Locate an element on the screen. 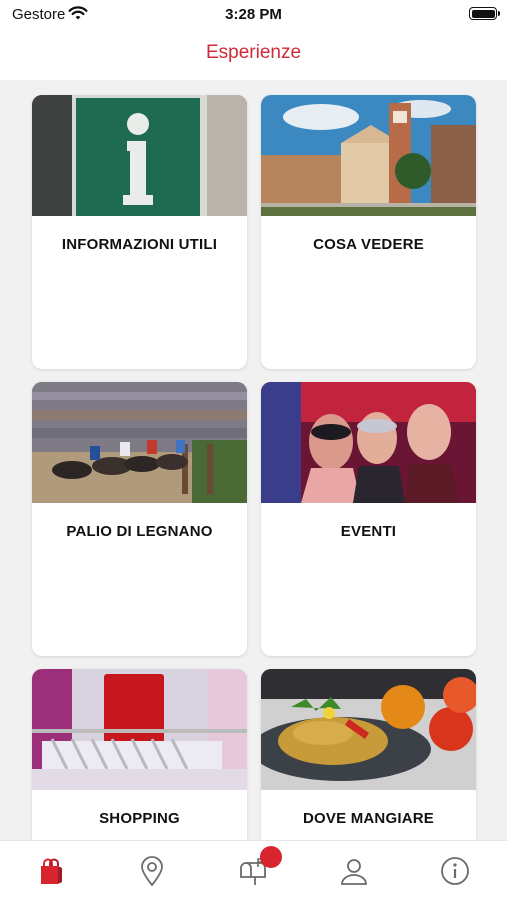 The width and height of the screenshot is (507, 900). party-masks-image is located at coordinates (368, 442).